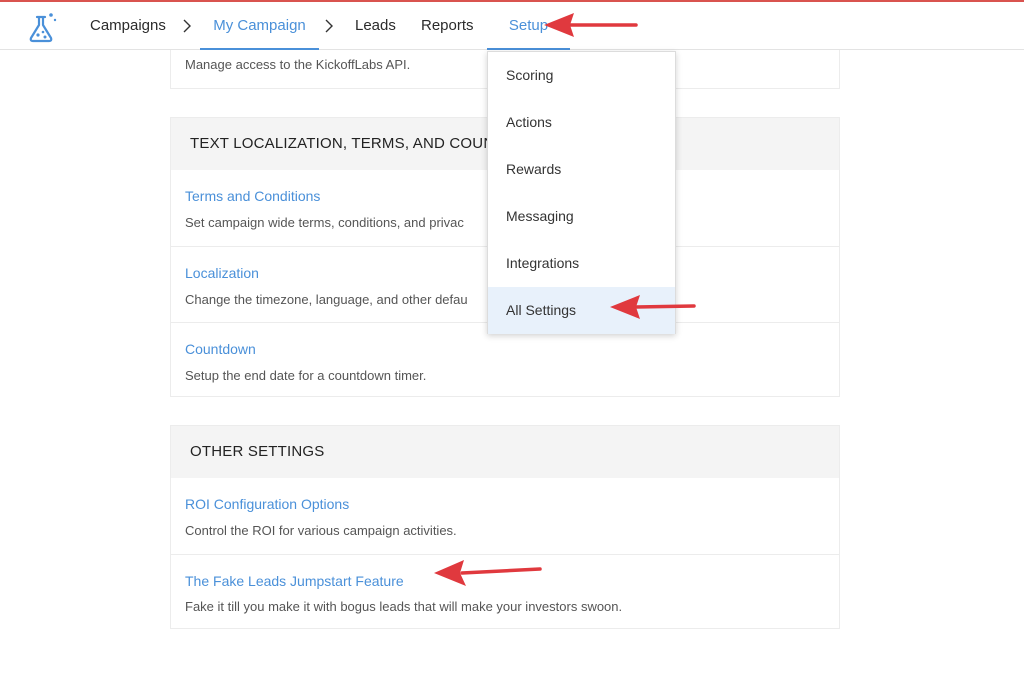 This screenshot has width=1024, height=689. I want to click on countdown-link: Countdown, so click(220, 349).